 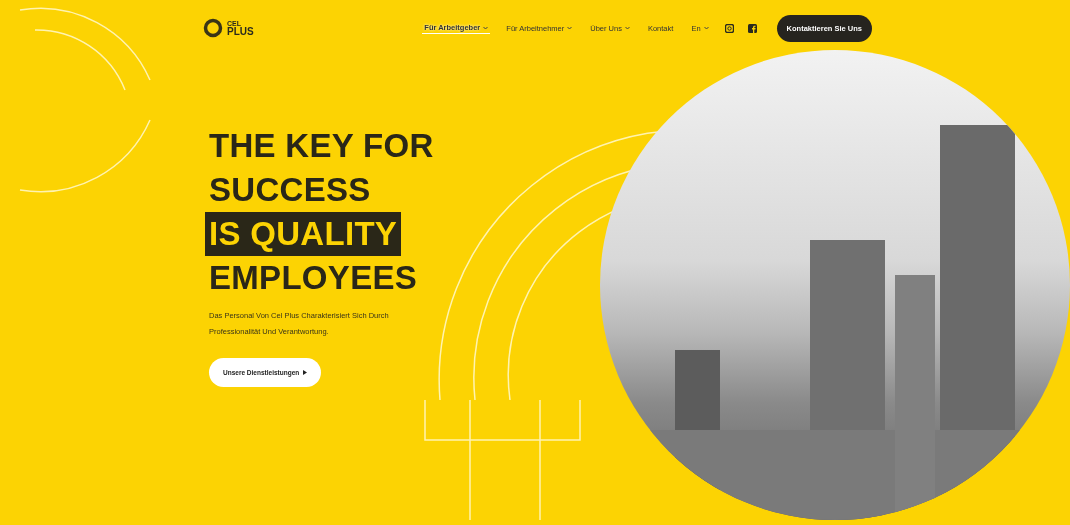 What do you see at coordinates (290, 190) in the screenshot?
I see `headline-line: SUCCESS` at bounding box center [290, 190].